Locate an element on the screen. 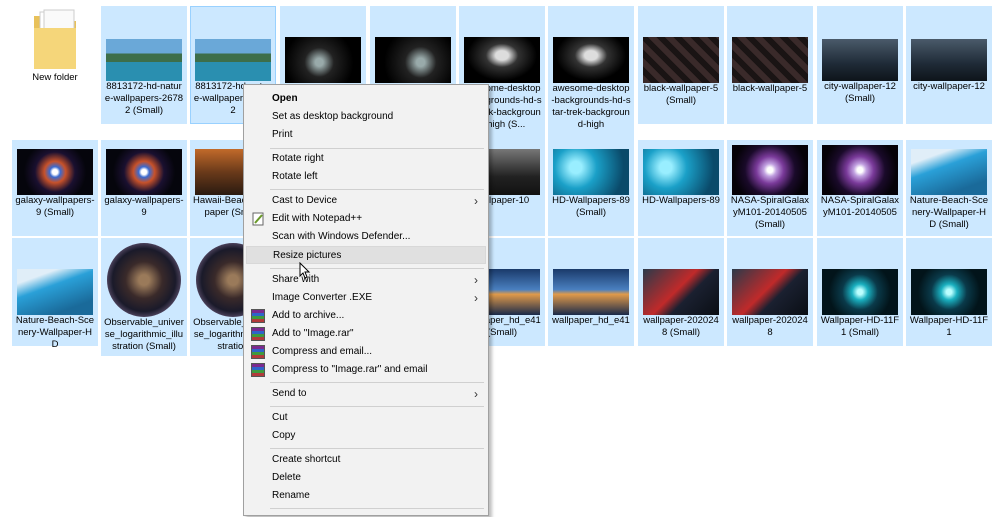 This screenshot has width=1000, height=517. file-label: New folder is located at coordinates (55, 77).